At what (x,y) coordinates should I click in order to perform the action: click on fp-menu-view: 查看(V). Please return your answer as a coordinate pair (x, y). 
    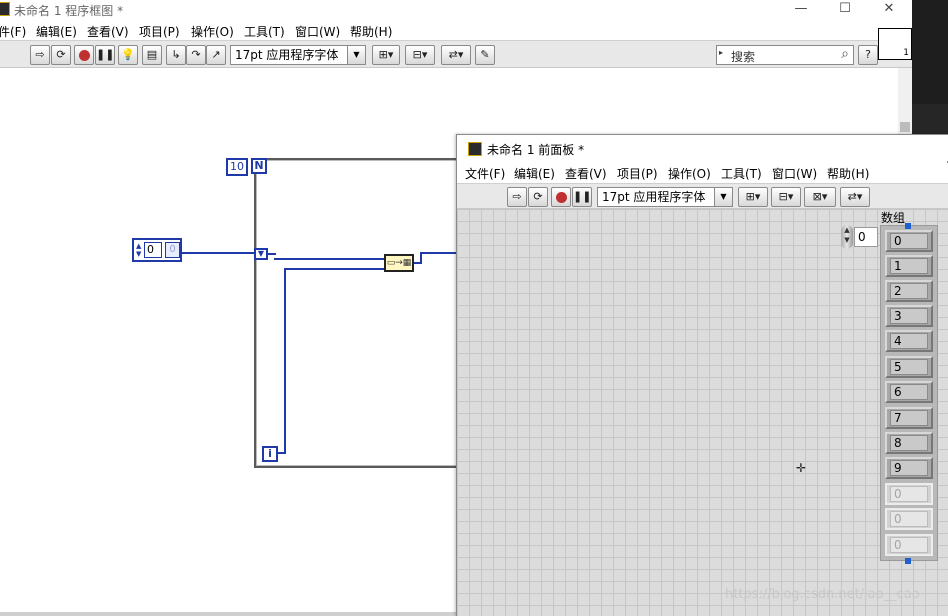
    Looking at the image, I should click on (586, 173).